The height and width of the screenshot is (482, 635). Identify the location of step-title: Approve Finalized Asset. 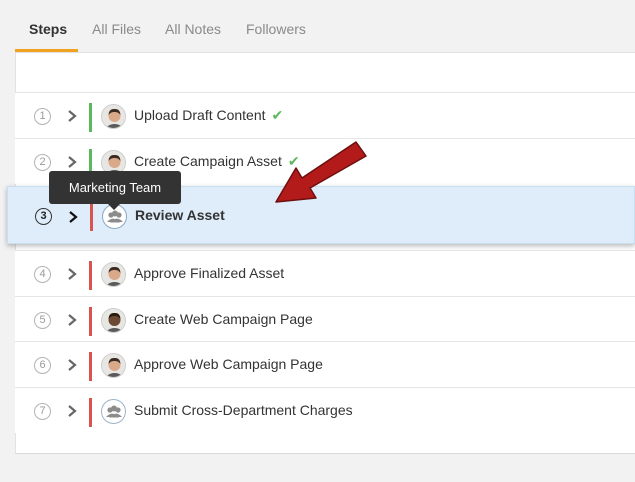
(209, 273).